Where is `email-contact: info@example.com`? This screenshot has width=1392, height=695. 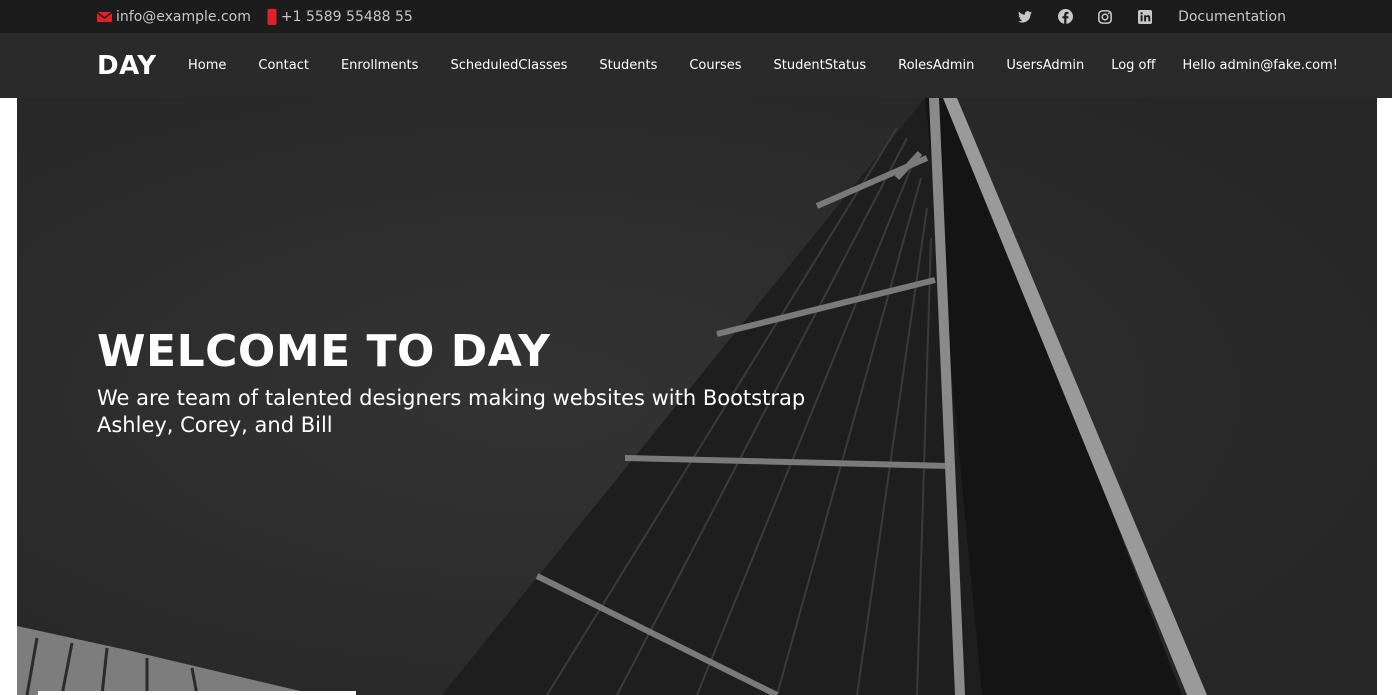
email-contact: info@example.com is located at coordinates (174, 17).